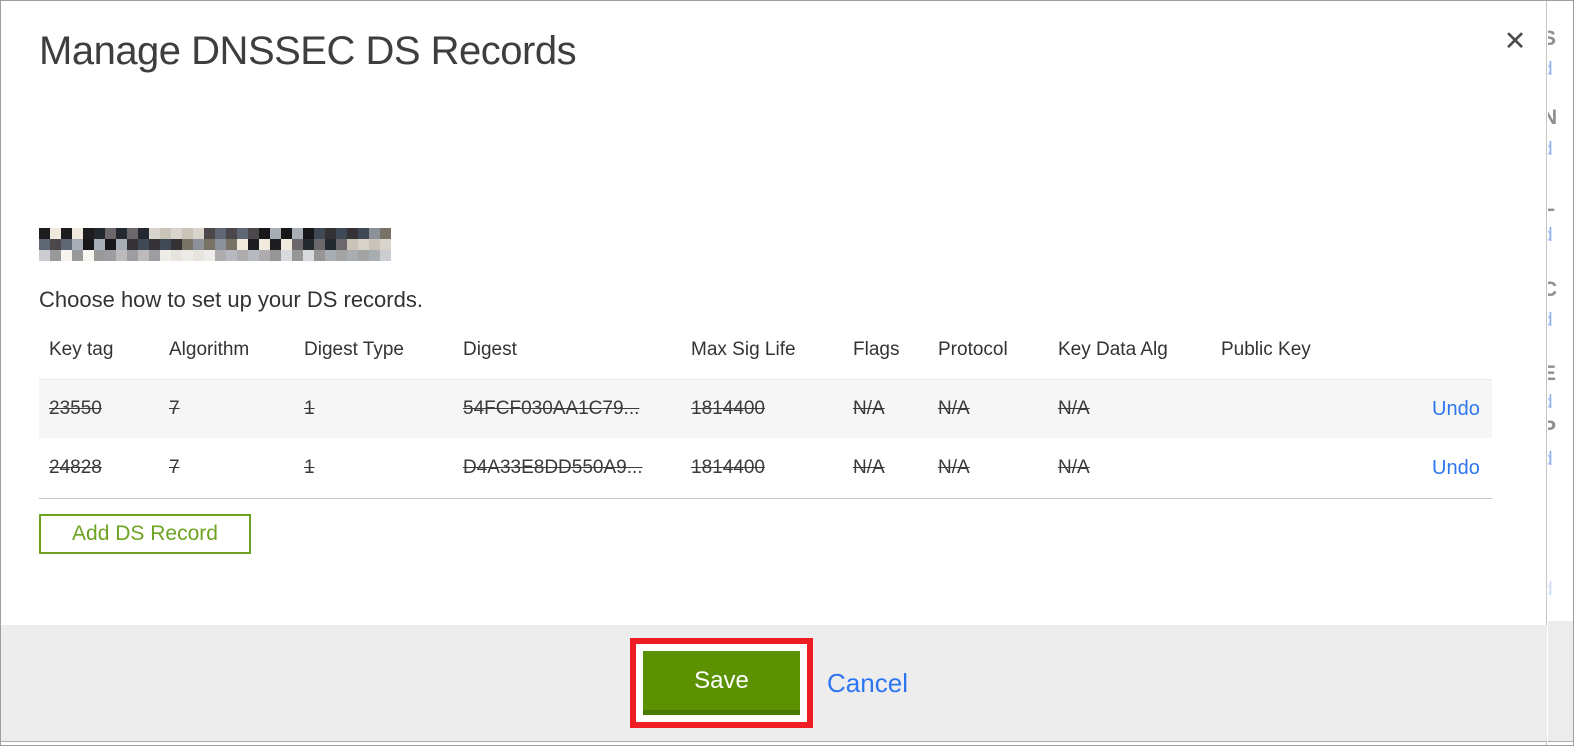 The height and width of the screenshot is (746, 1574). Describe the element at coordinates (876, 349) in the screenshot. I see `column-header: Flags` at that location.